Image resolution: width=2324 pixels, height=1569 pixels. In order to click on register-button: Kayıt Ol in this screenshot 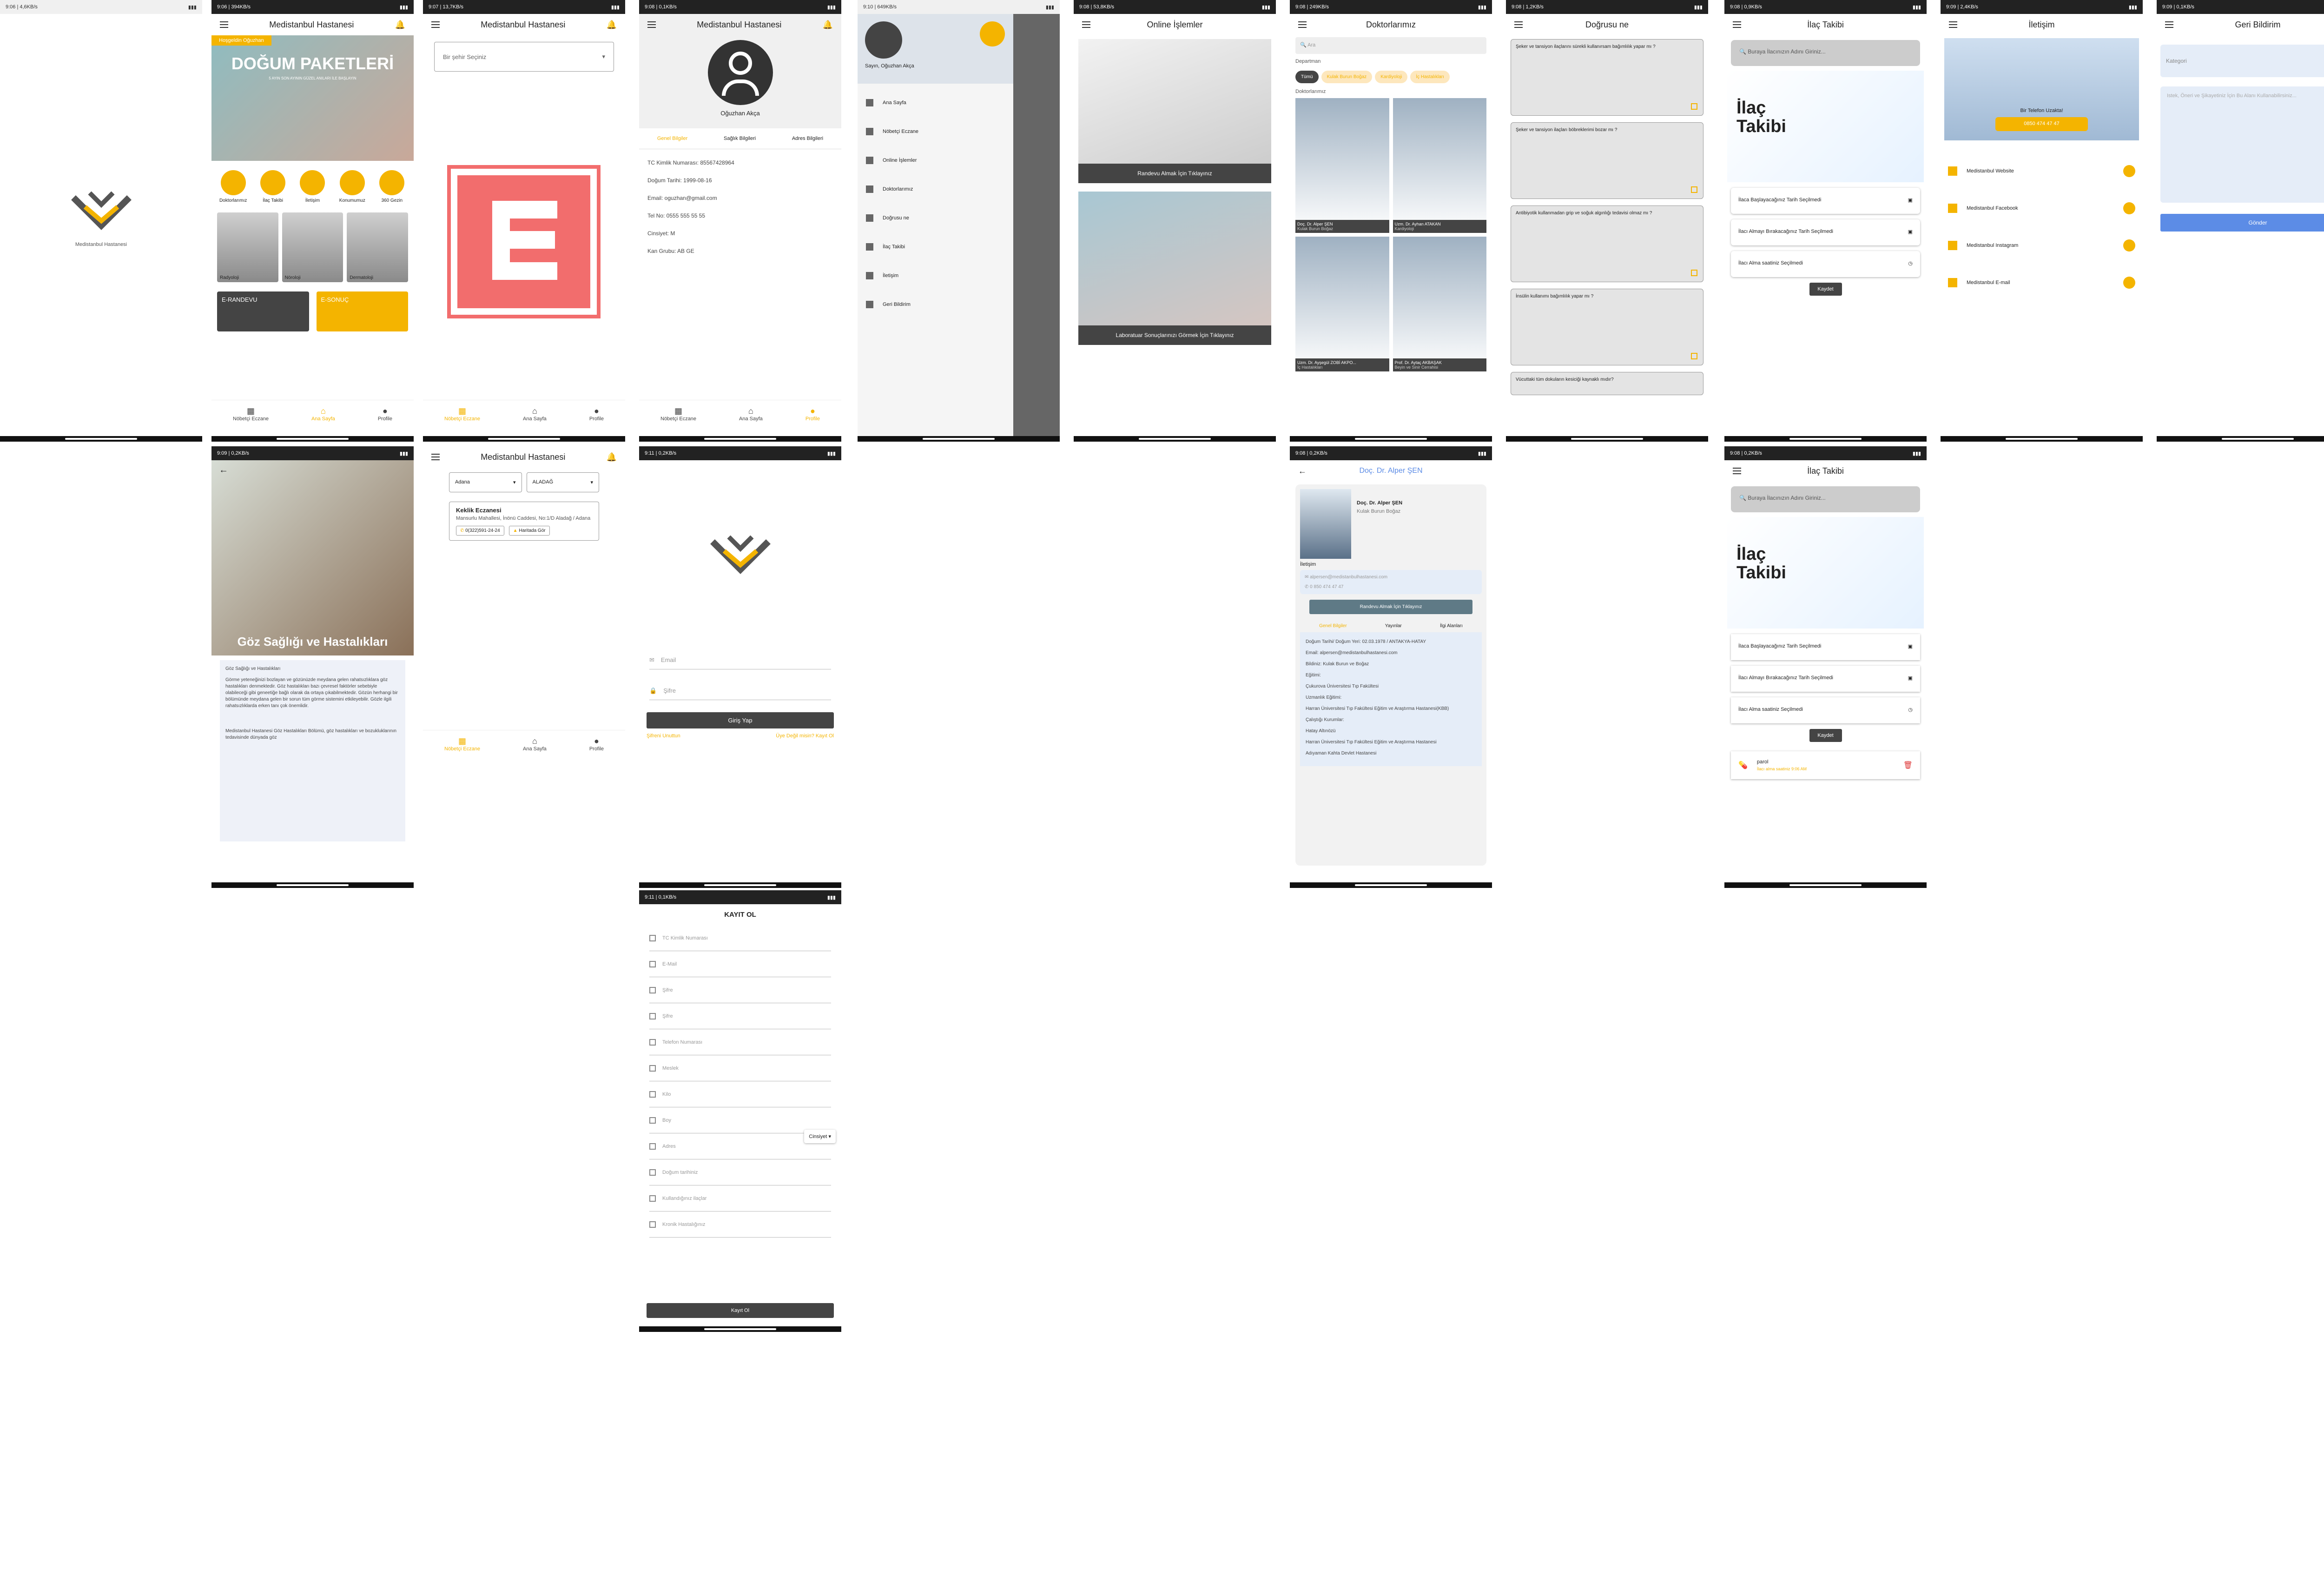, I will do `click(740, 1310)`.